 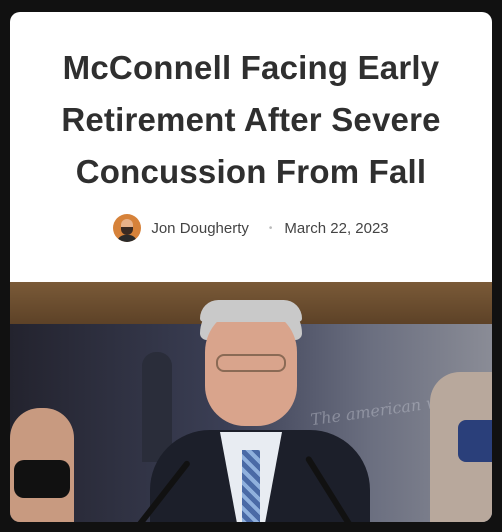 What do you see at coordinates (251, 119) in the screenshot?
I see `title-line-2: Retirement After Severe` at bounding box center [251, 119].